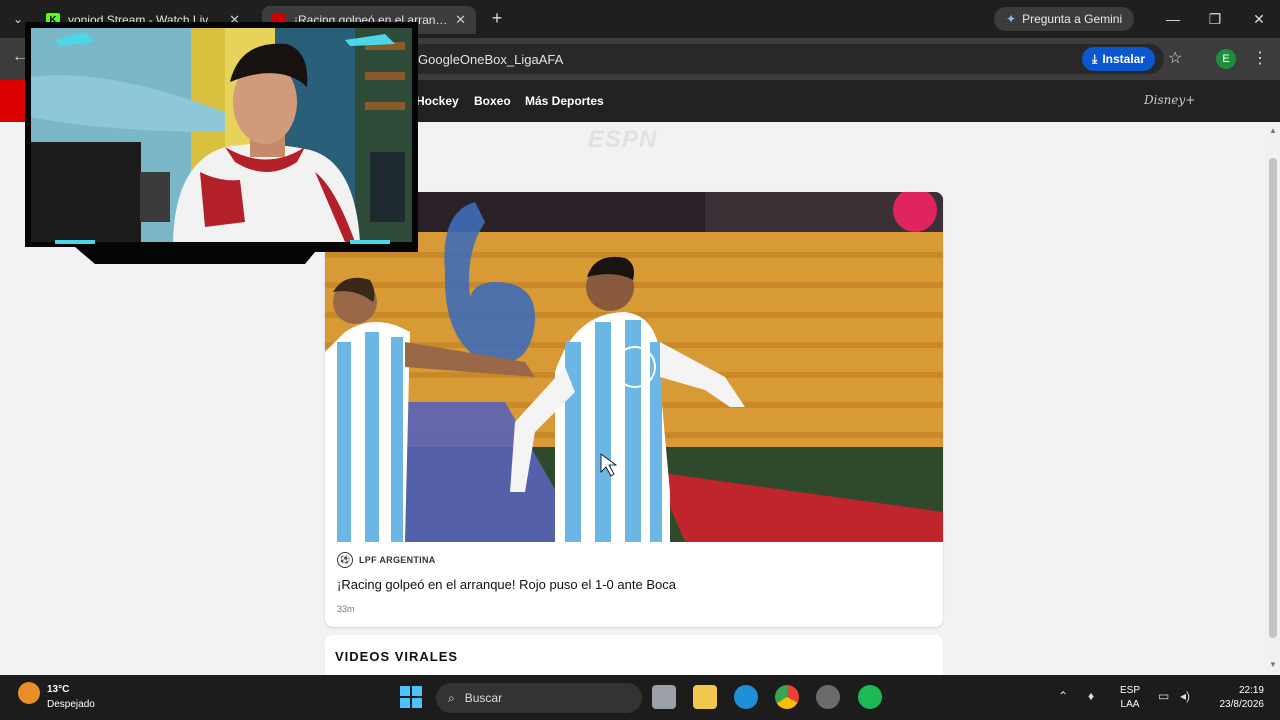  I want to click on publish-time: 33m, so click(346, 609).